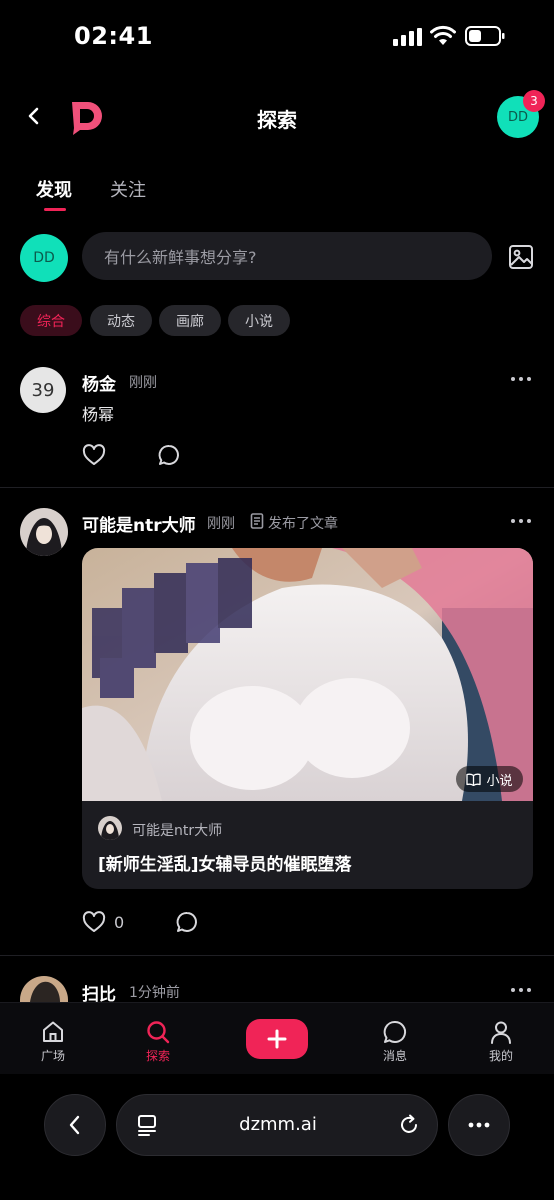  I want to click on like-count: 0, so click(119, 922).